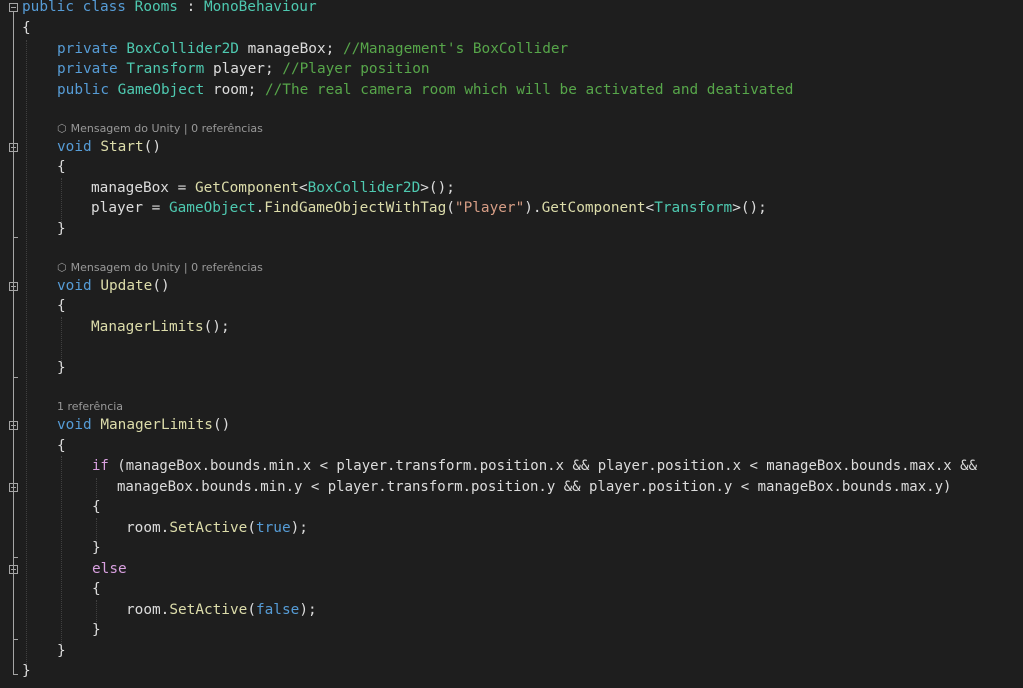 The width and height of the screenshot is (1023, 688). I want to click on comment: //Management's BoxCollider, so click(455, 49).